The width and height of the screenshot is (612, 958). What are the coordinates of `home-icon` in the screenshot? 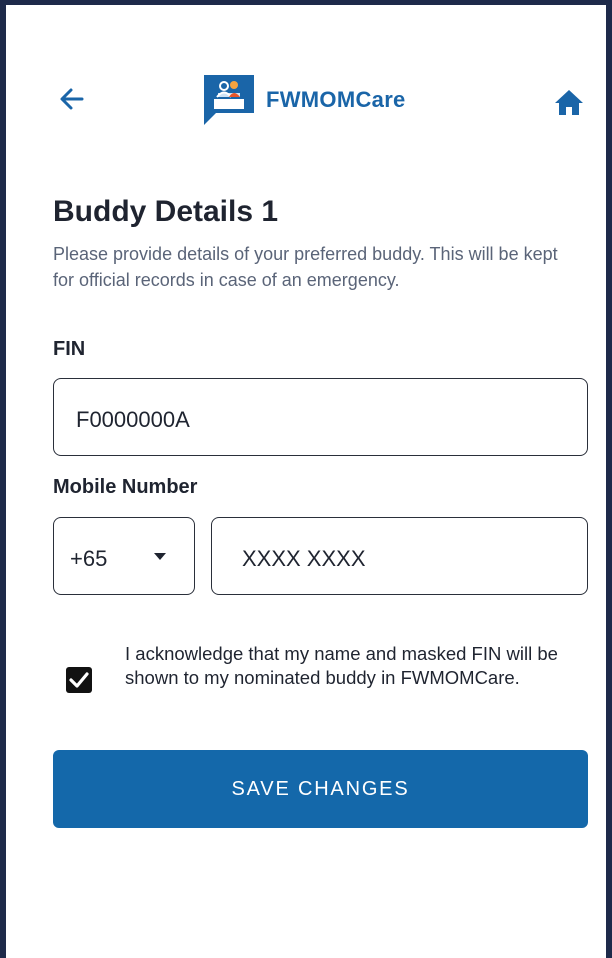 It's located at (569, 102).